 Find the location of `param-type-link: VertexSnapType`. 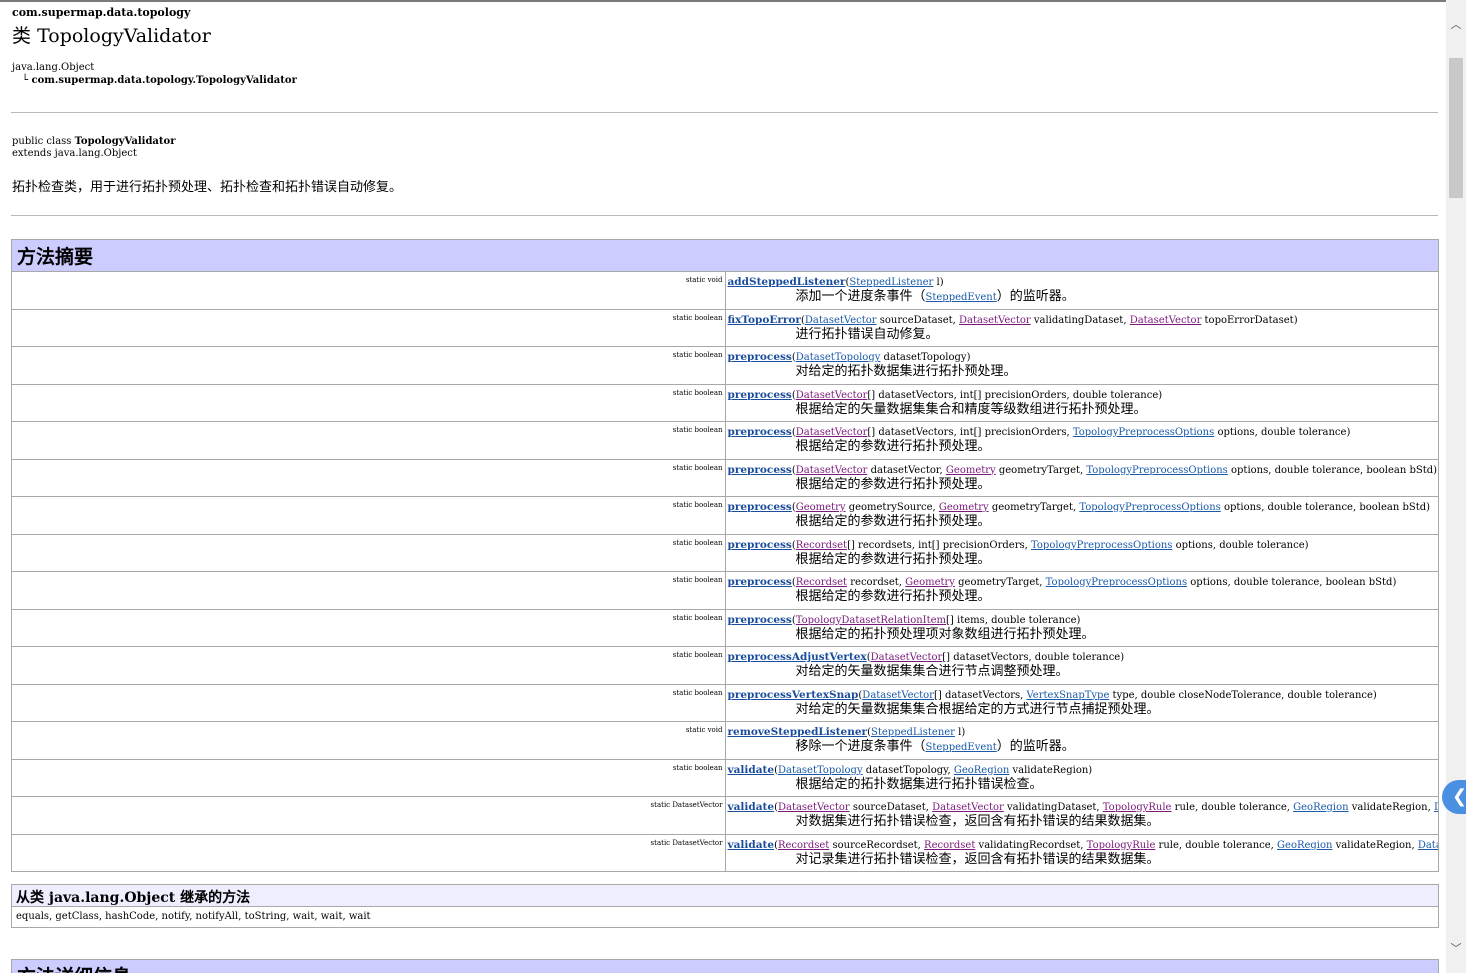

param-type-link: VertexSnapType is located at coordinates (1068, 695).